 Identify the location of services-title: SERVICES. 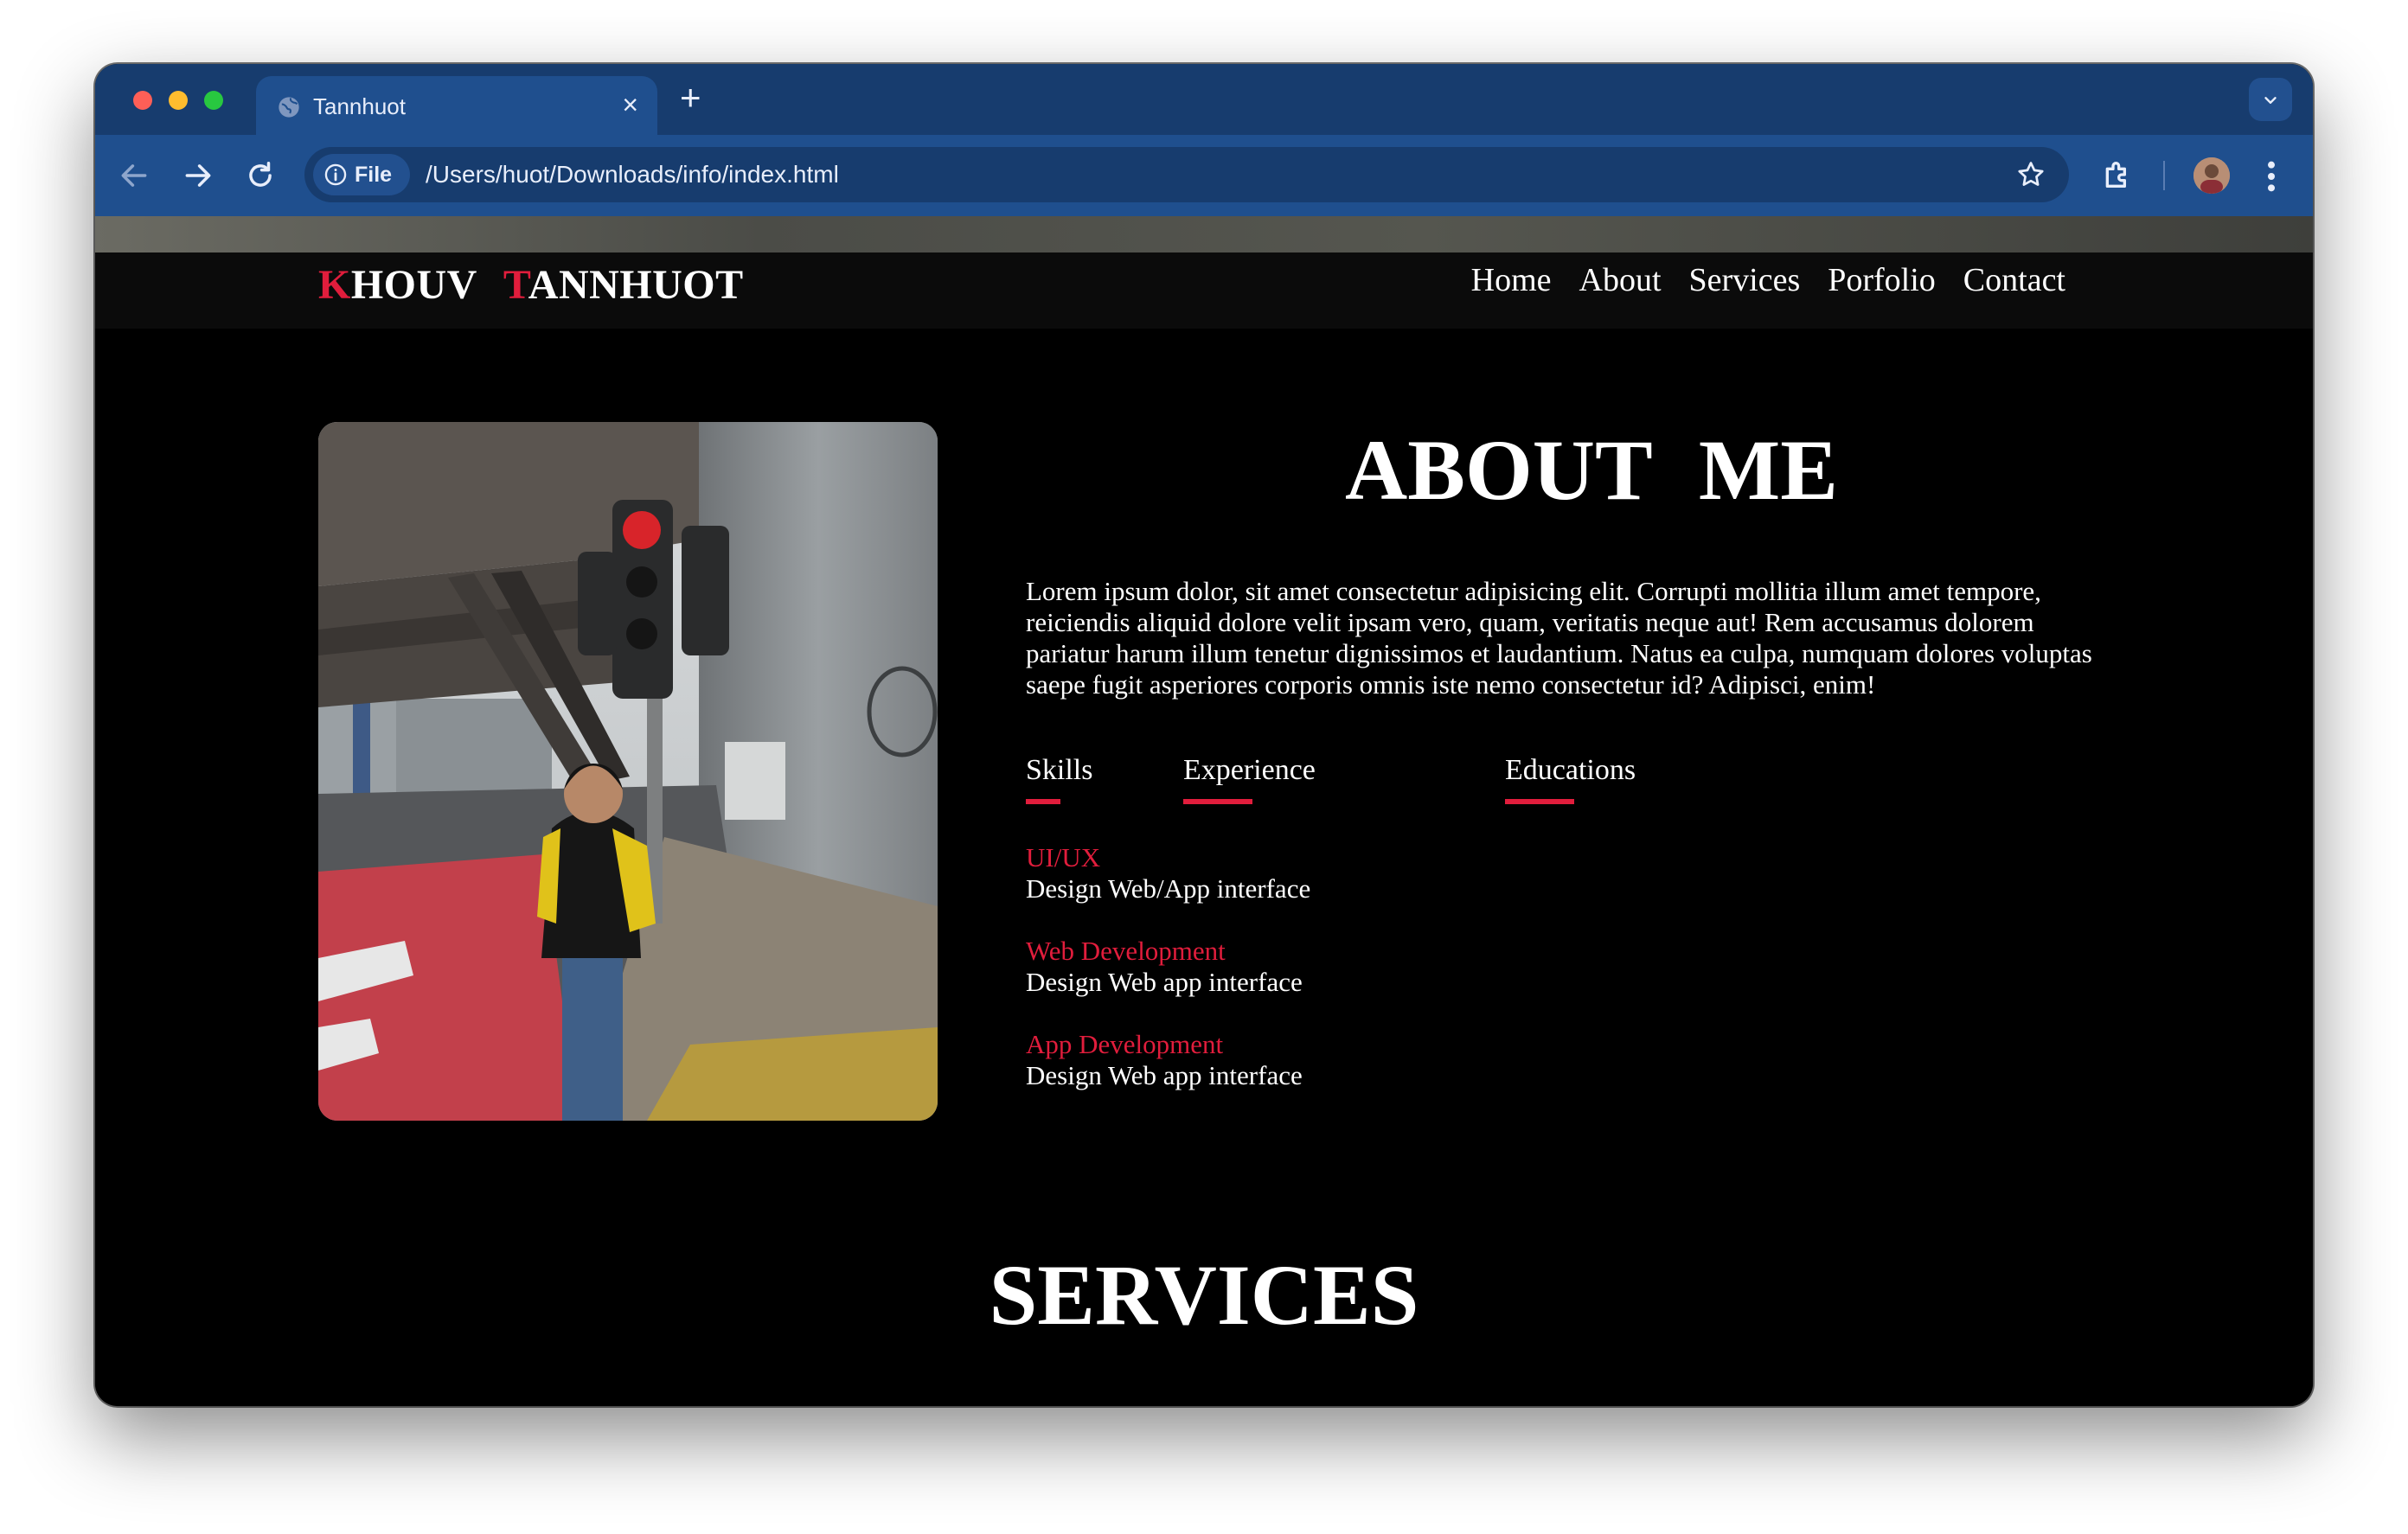
(1204, 1295).